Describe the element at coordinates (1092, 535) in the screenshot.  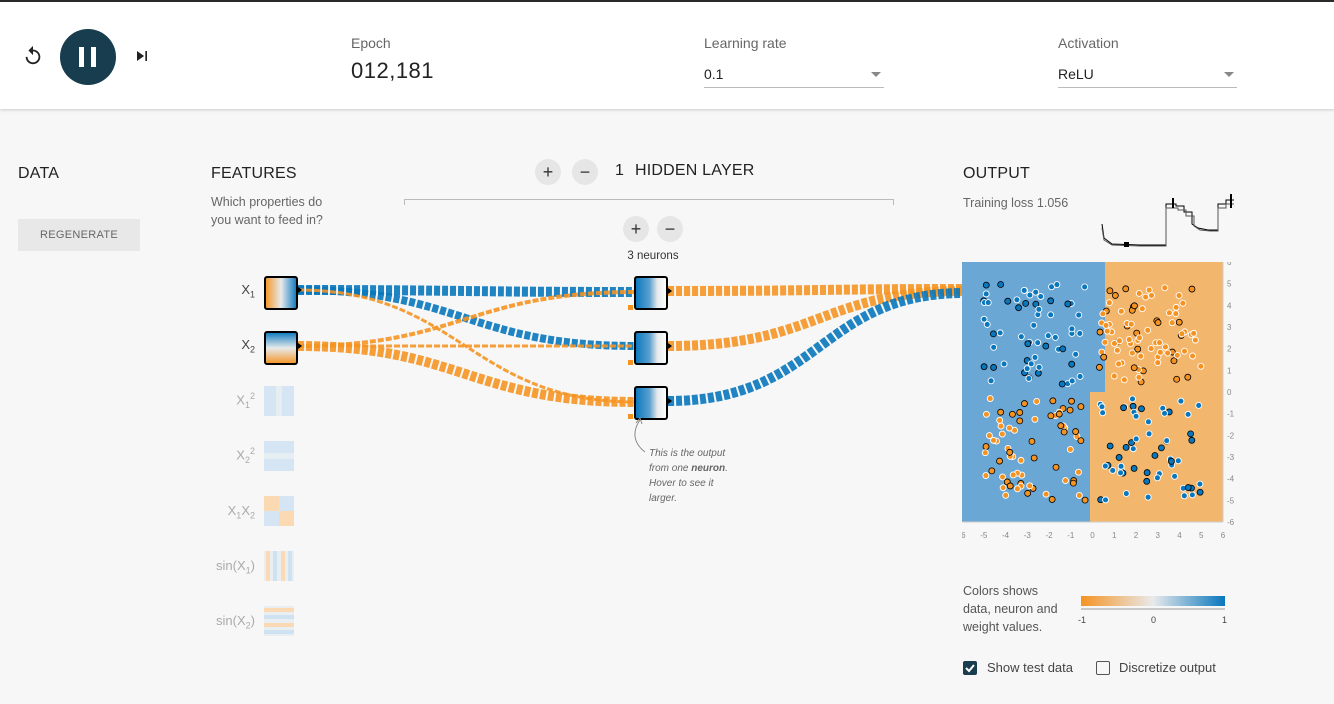
I see `x-tick-label: 0` at that location.